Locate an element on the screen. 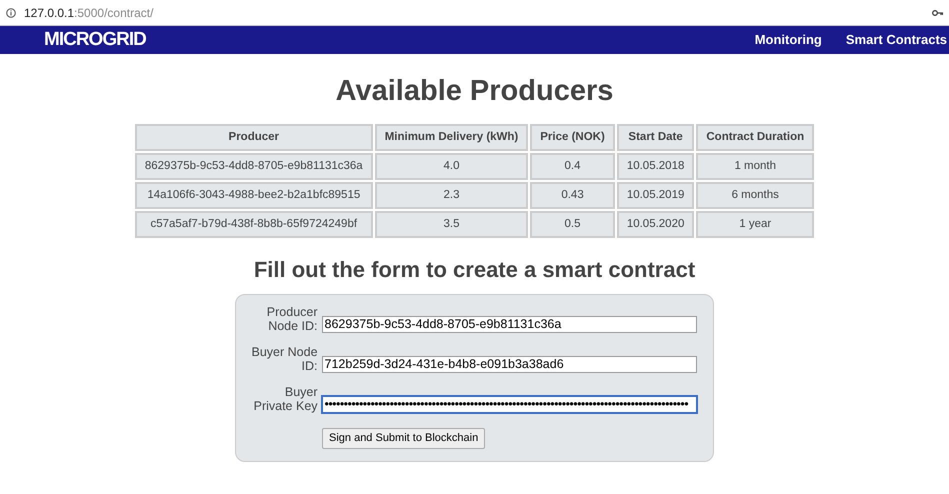 This screenshot has height=494, width=949. key-icon is located at coordinates (937, 12).